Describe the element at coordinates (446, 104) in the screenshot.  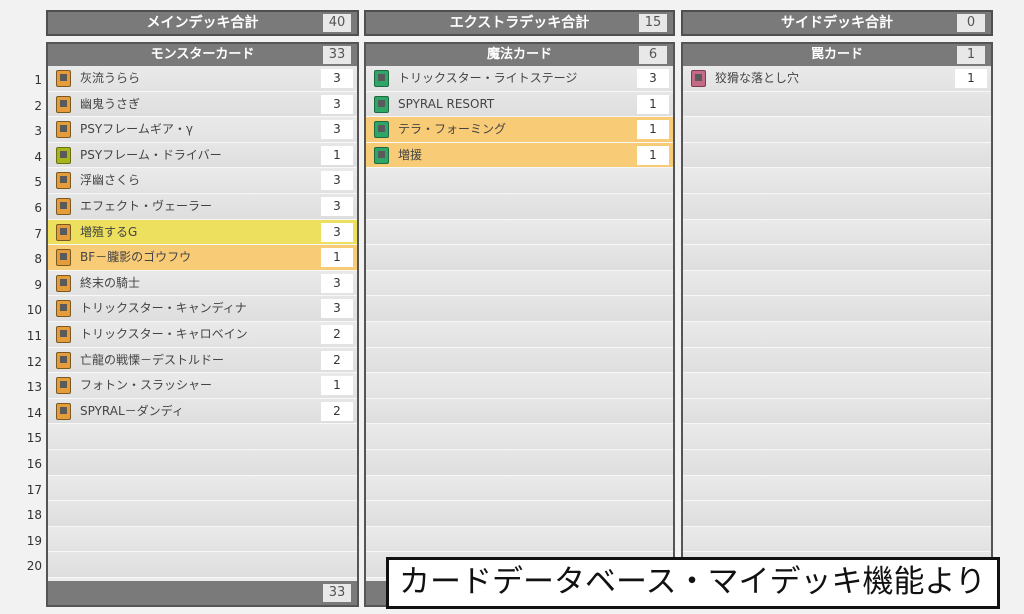
I see `card-name: SPYRAL RESORT` at that location.